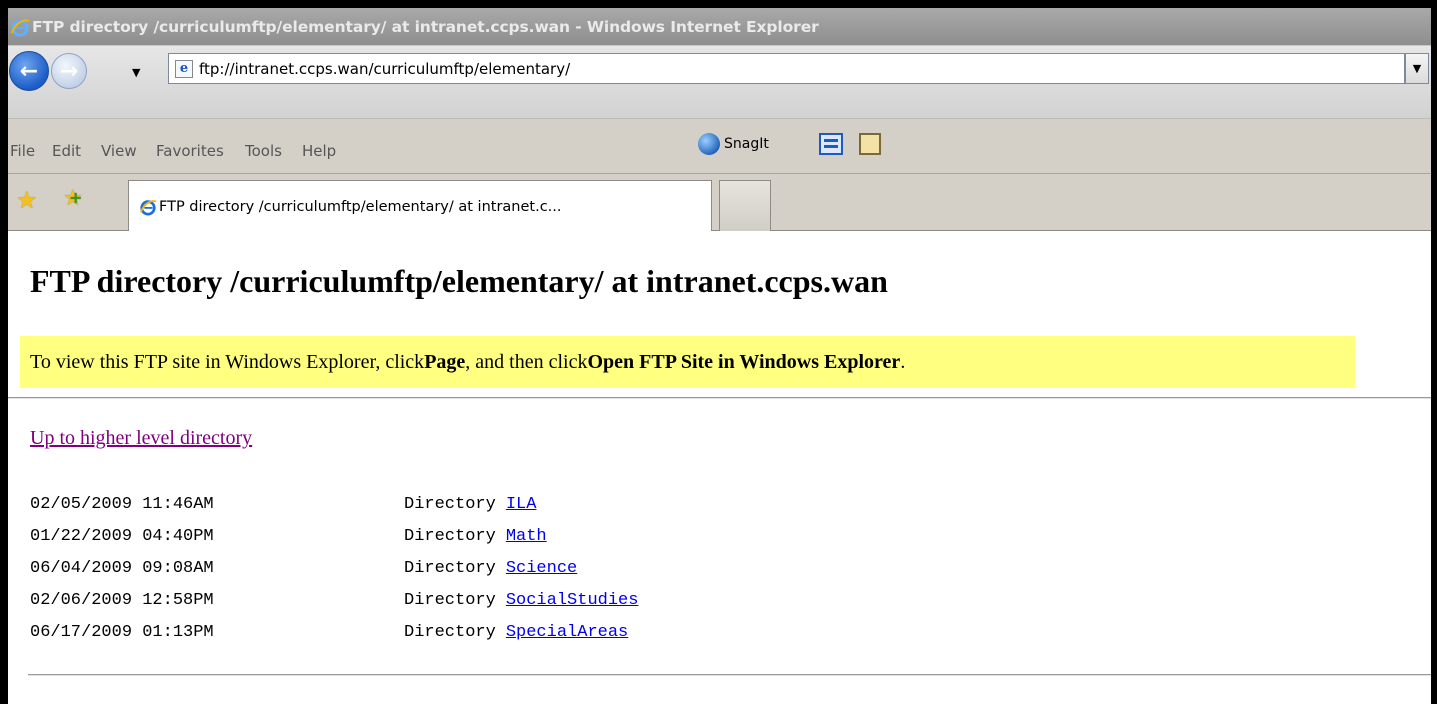 The width and height of the screenshot is (1437, 704). I want to click on new-tab-button, so click(745, 206).